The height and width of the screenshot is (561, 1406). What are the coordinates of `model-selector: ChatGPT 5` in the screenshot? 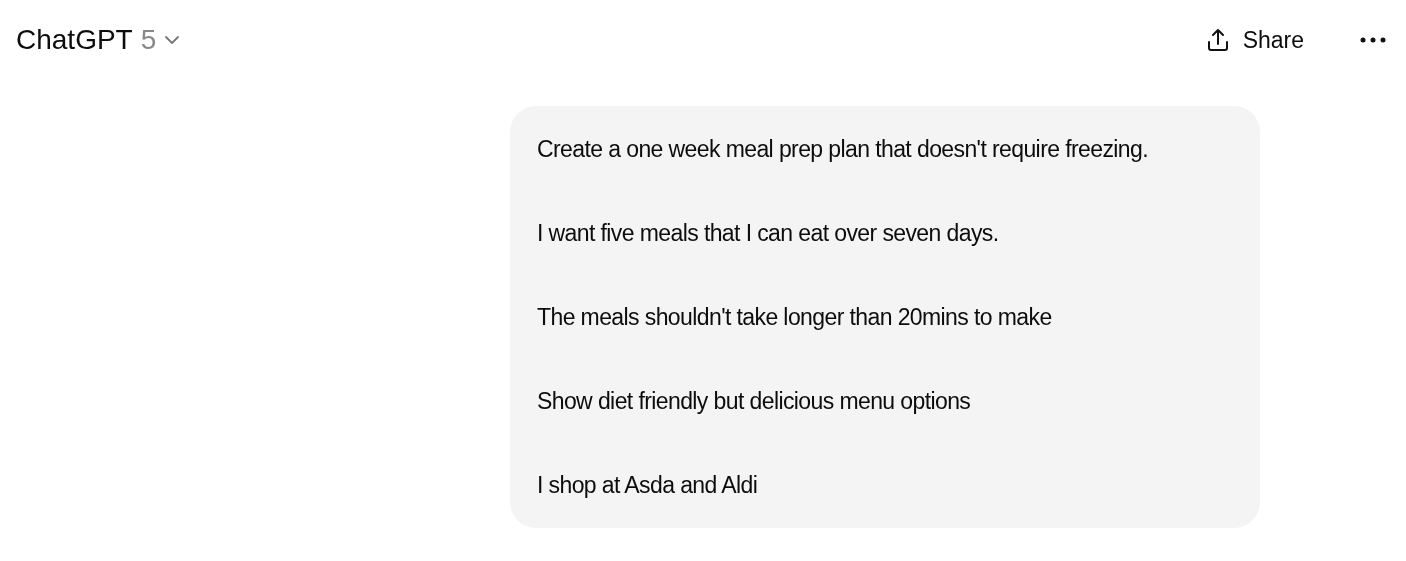 It's located at (98, 40).